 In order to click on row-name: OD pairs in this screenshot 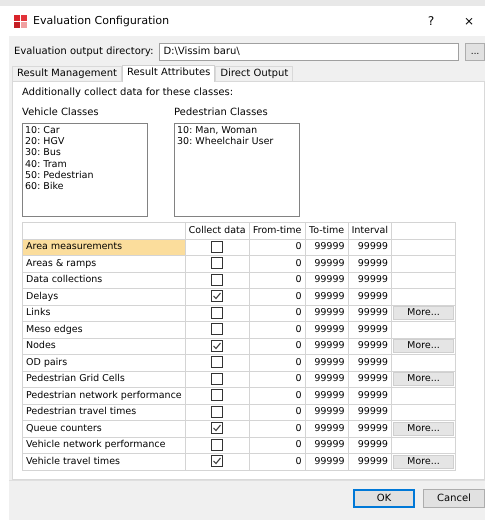, I will do `click(104, 362)`.